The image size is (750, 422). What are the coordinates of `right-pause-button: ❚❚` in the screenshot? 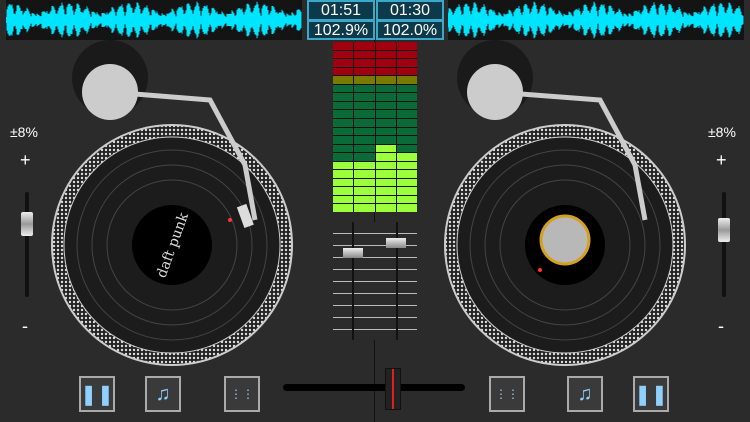 It's located at (651, 394).